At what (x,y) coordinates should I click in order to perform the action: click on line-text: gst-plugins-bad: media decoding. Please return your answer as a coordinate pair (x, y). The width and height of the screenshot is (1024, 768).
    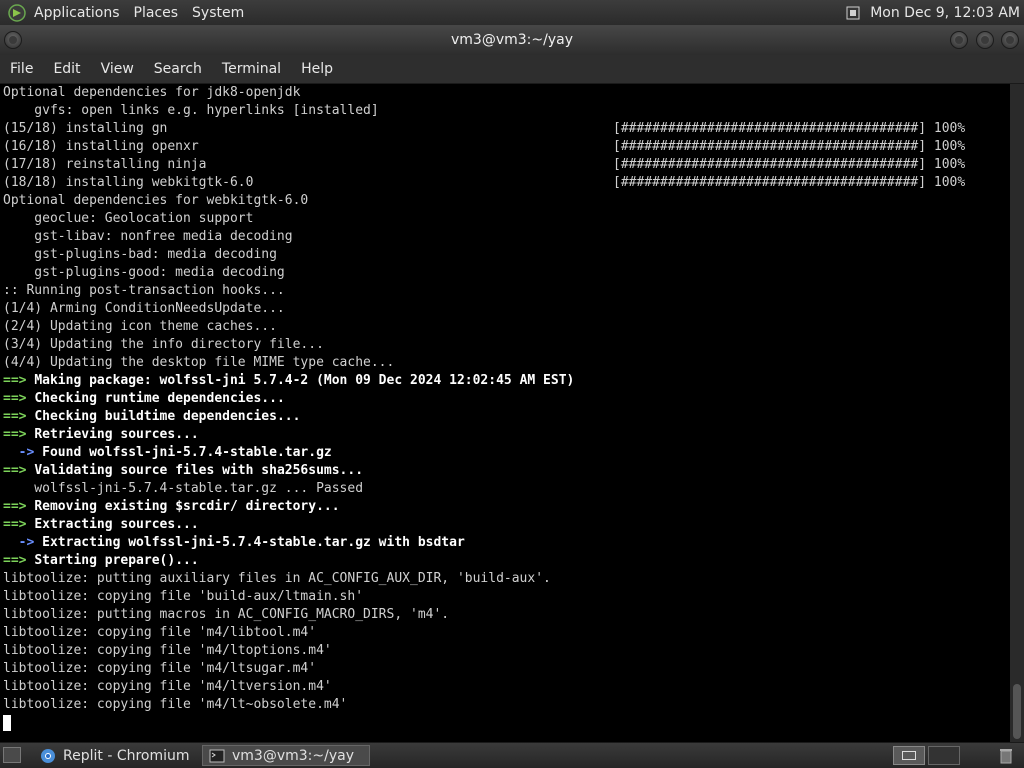
    Looking at the image, I should click on (140, 254).